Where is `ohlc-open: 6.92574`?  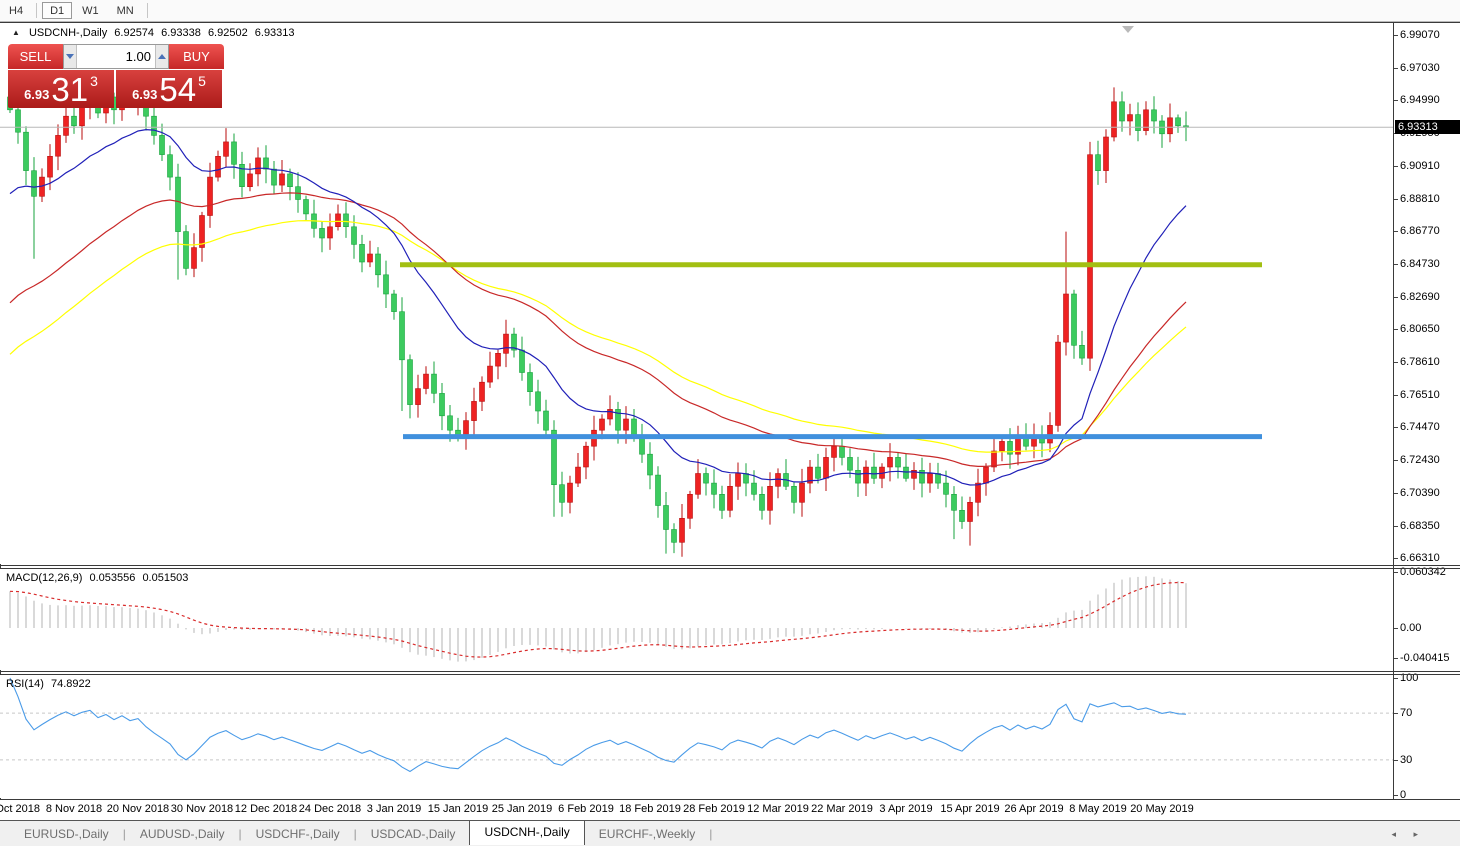
ohlc-open: 6.92574 is located at coordinates (134, 33).